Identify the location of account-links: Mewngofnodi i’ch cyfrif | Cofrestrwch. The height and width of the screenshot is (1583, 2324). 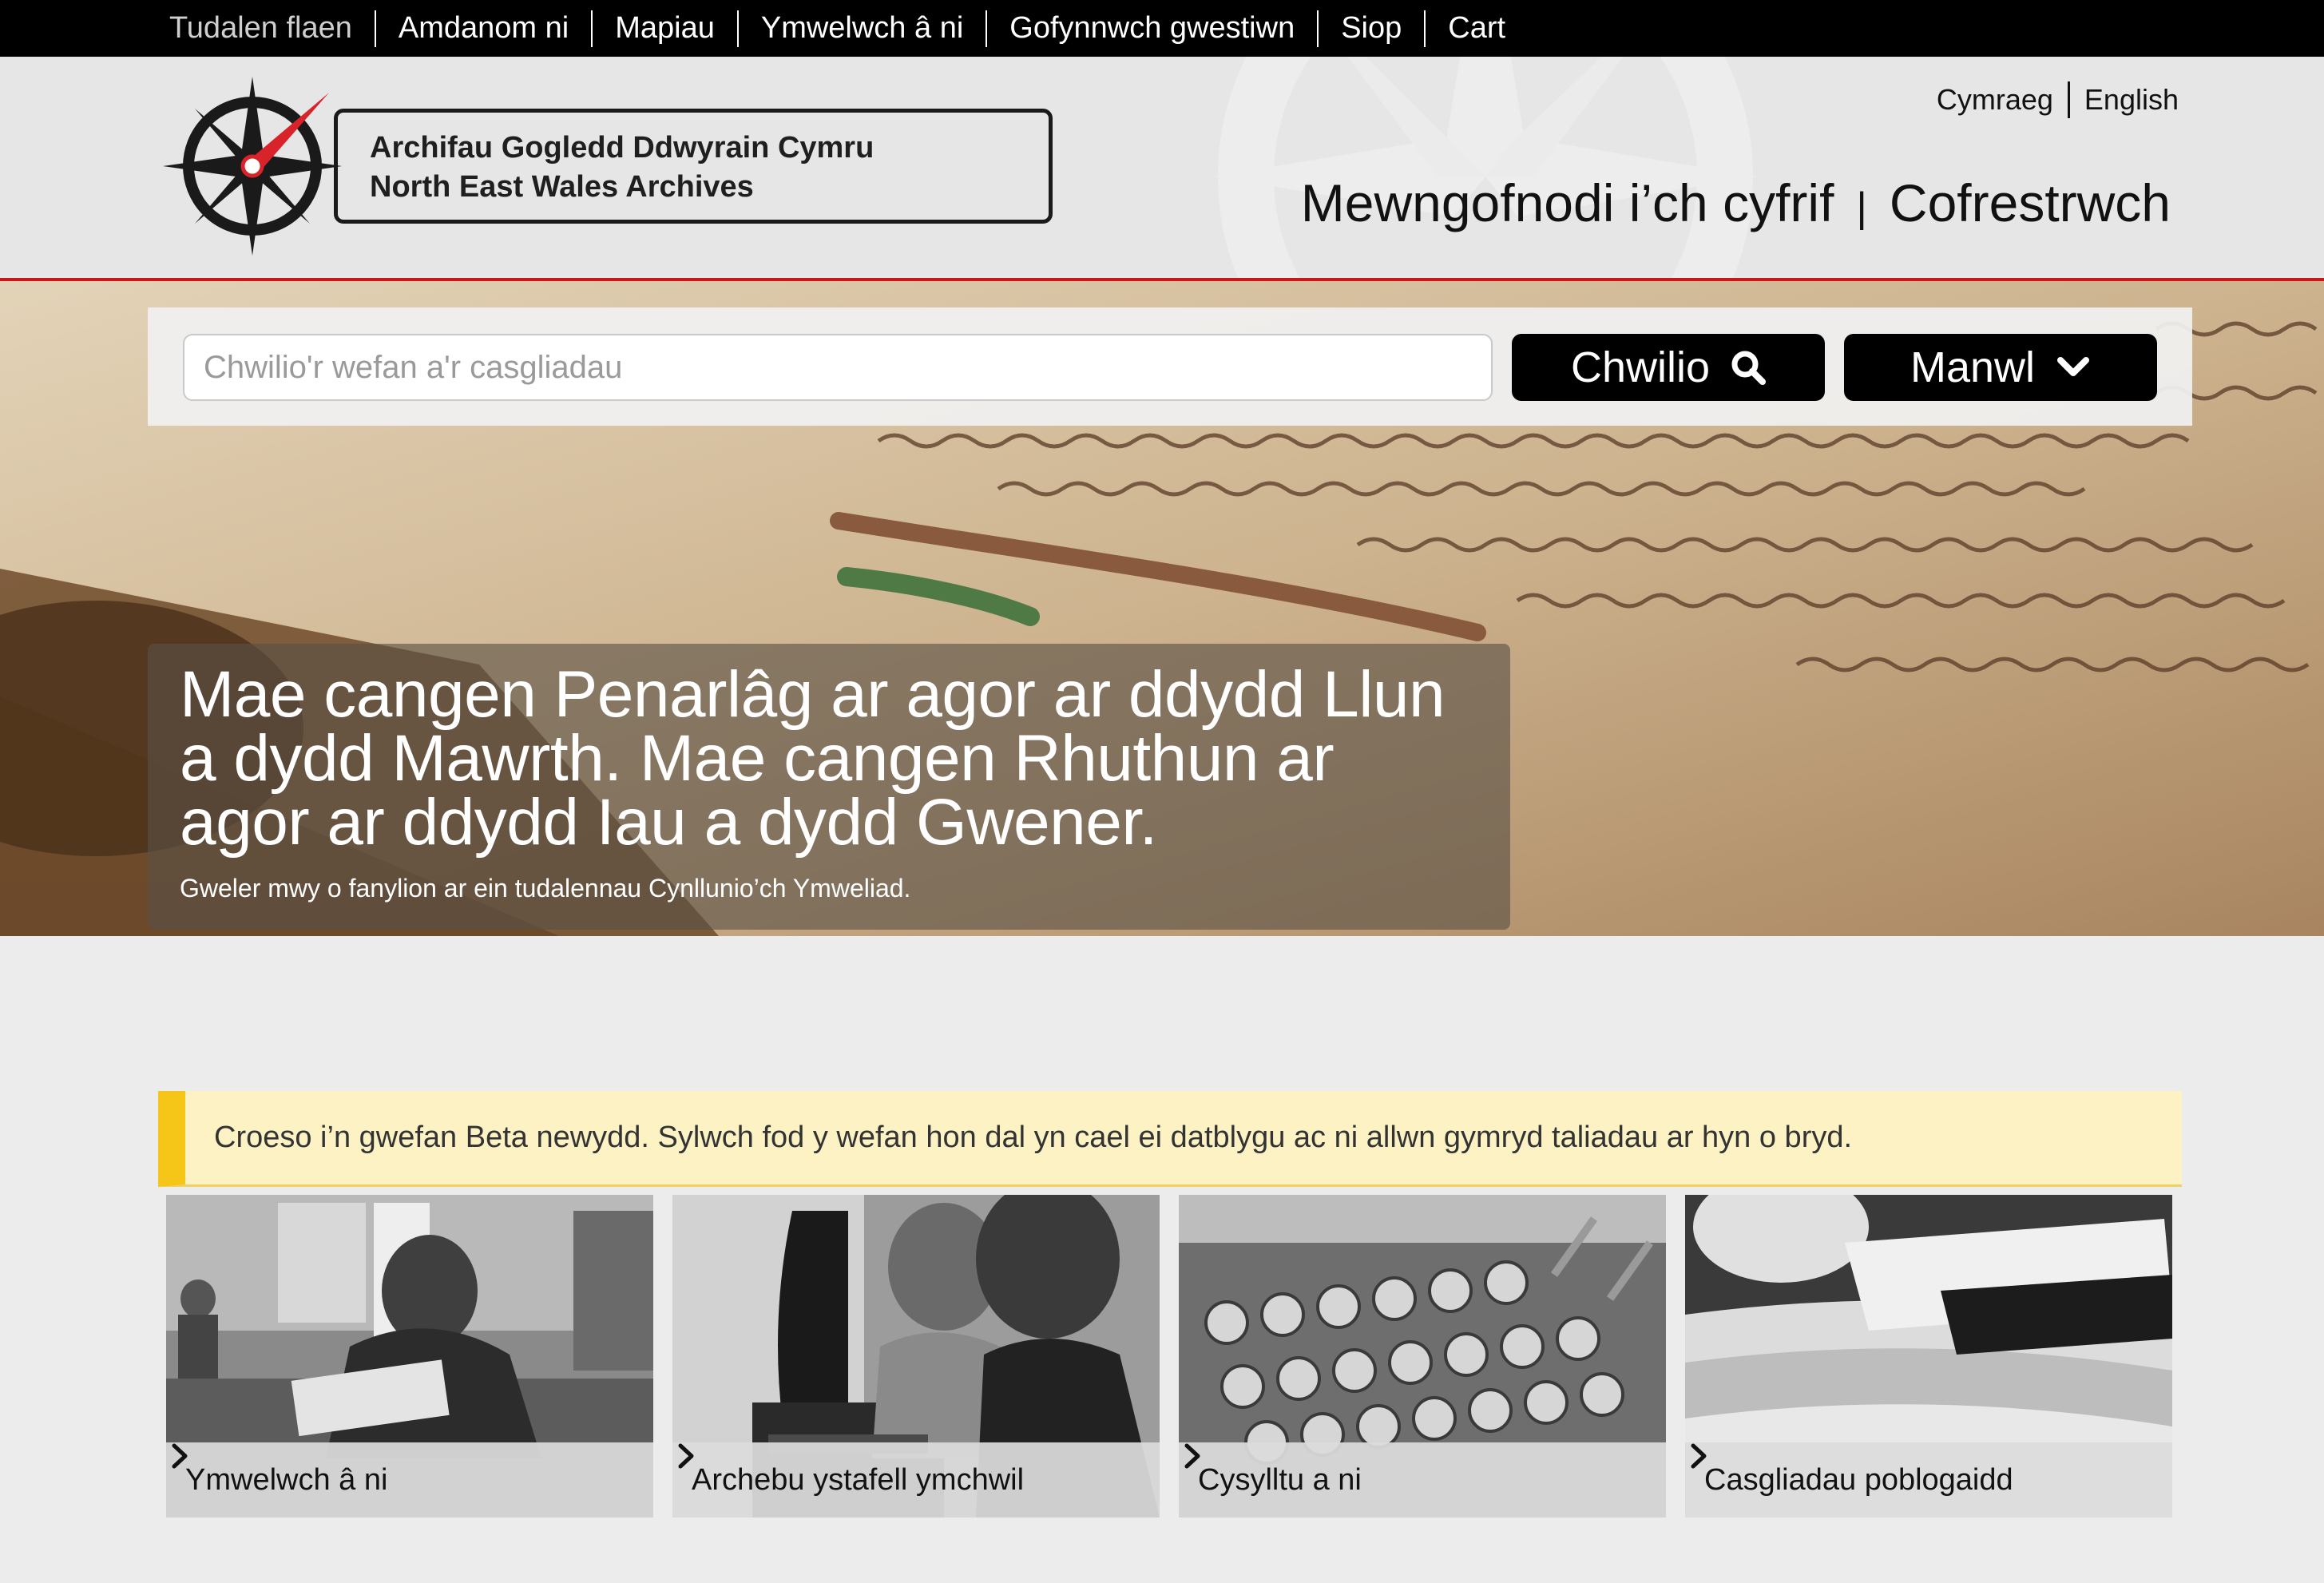
(1736, 203).